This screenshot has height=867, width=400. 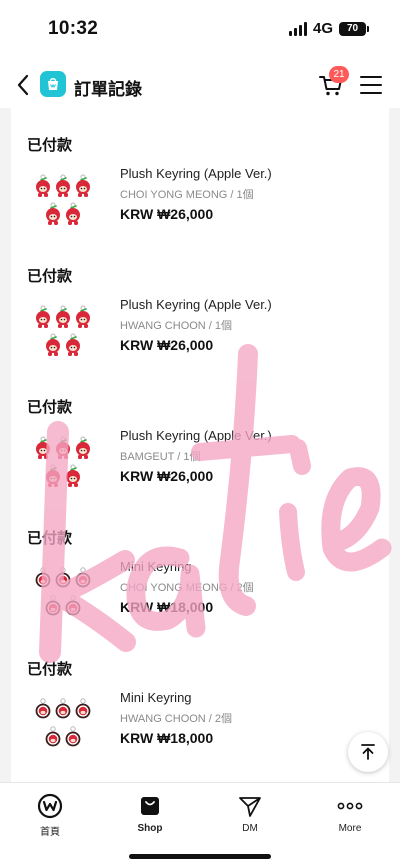 I want to click on signal-icon, so click(x=297, y=28).